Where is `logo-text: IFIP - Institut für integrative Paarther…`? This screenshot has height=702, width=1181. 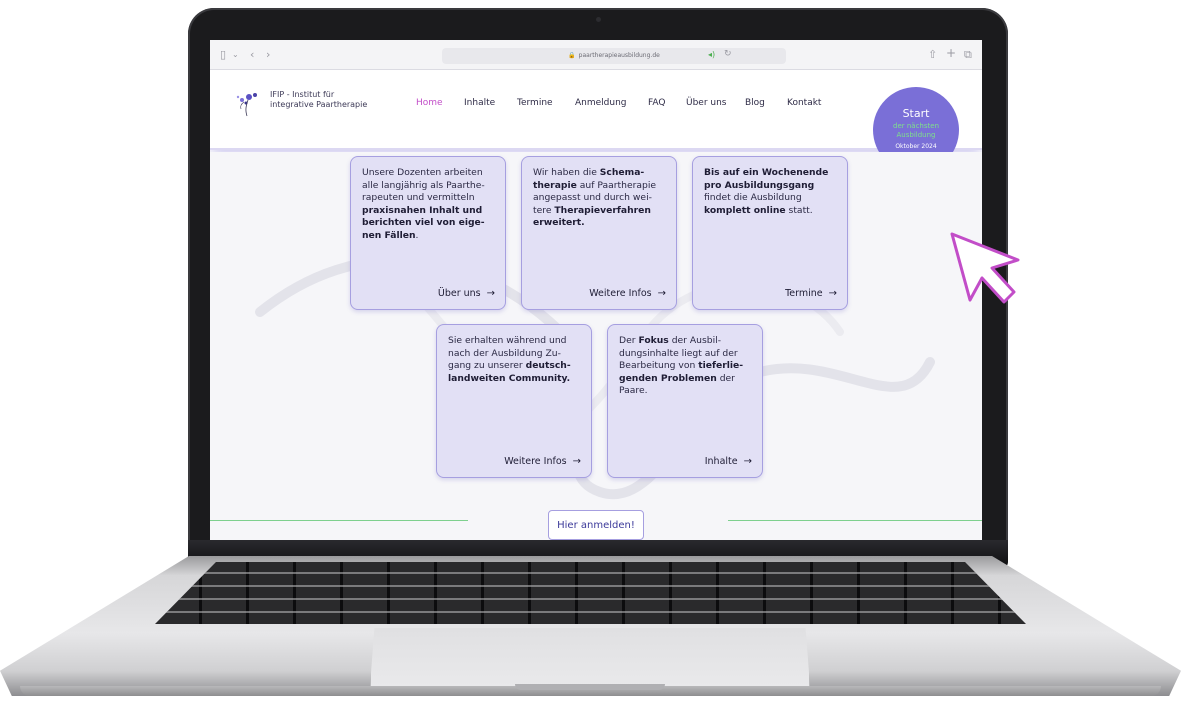
logo-text: IFIP - Institut für integrative Paarther… is located at coordinates (335, 100).